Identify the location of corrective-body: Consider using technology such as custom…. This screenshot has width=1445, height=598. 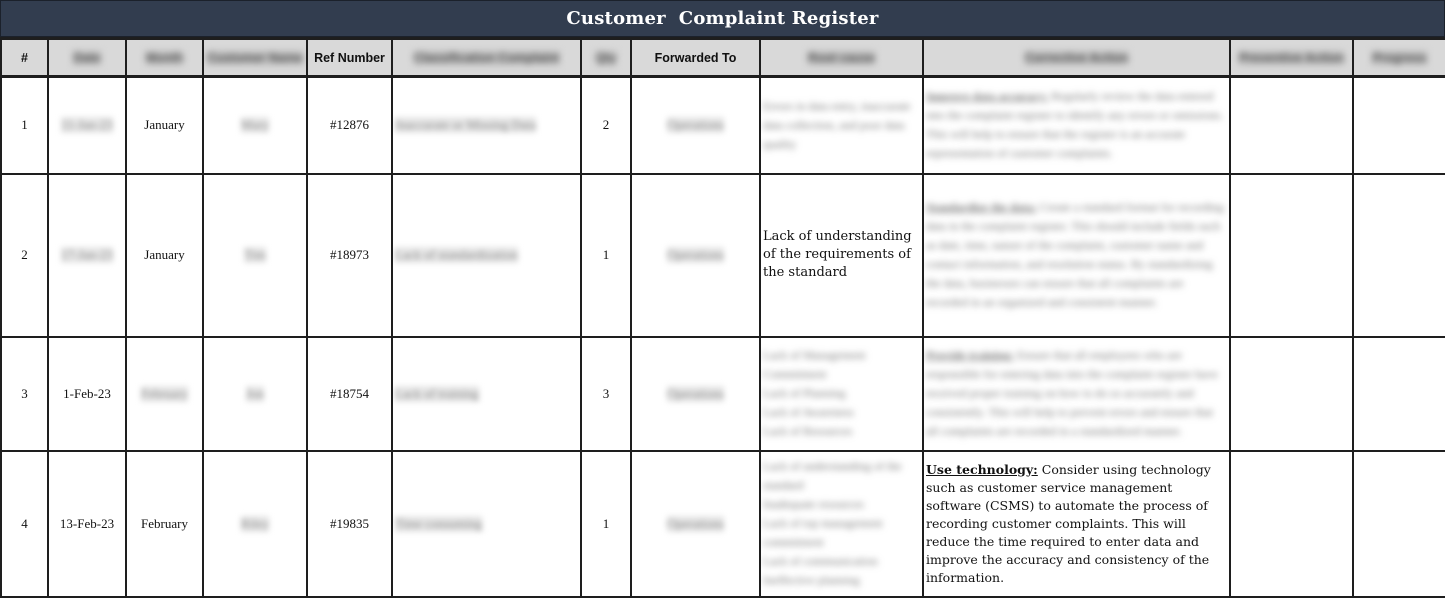
(1068, 523).